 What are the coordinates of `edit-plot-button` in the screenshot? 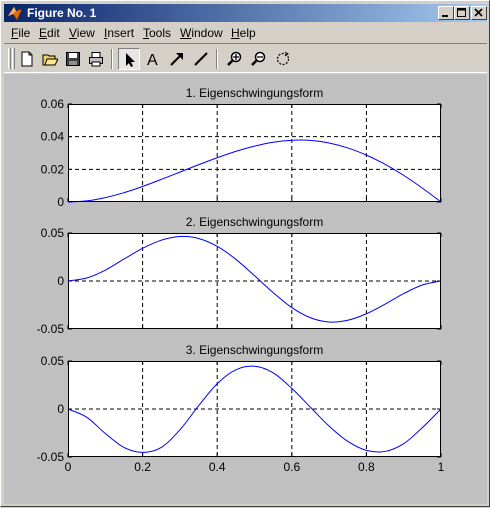 It's located at (129, 59).